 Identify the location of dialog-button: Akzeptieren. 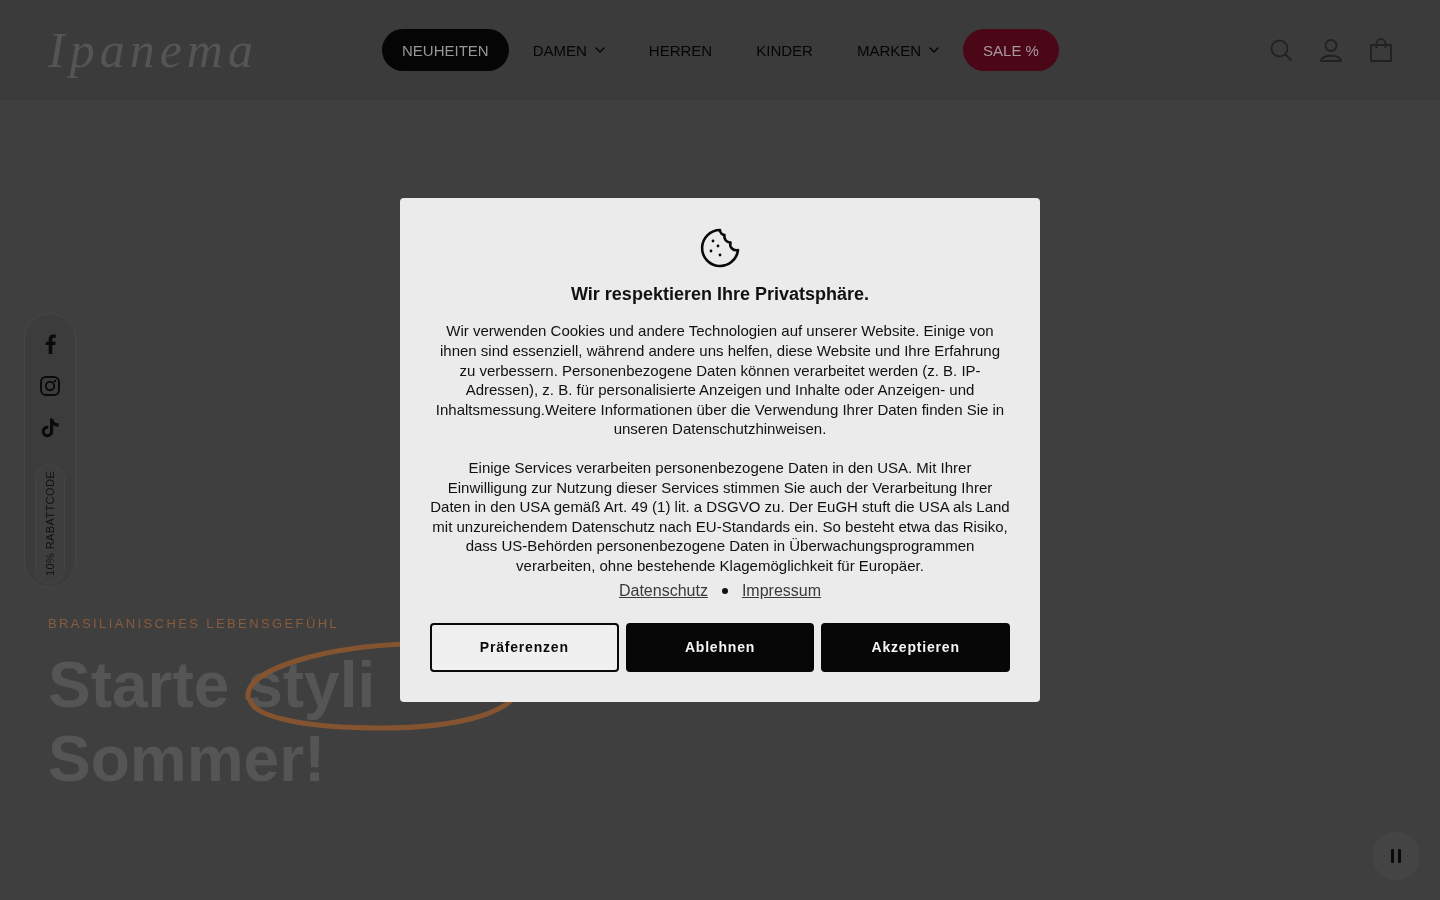
(915, 647).